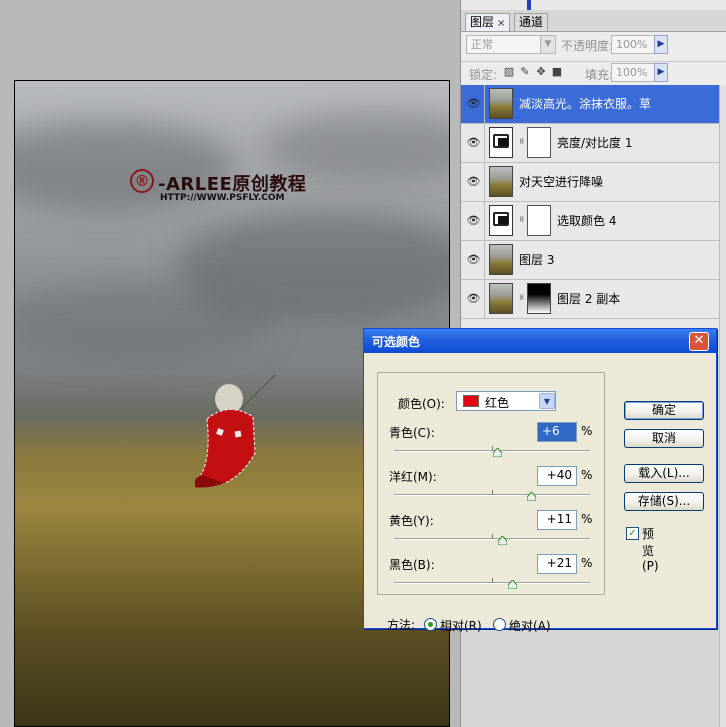  What do you see at coordinates (537, 260) in the screenshot?
I see `layer-name: 图层 3` at bounding box center [537, 260].